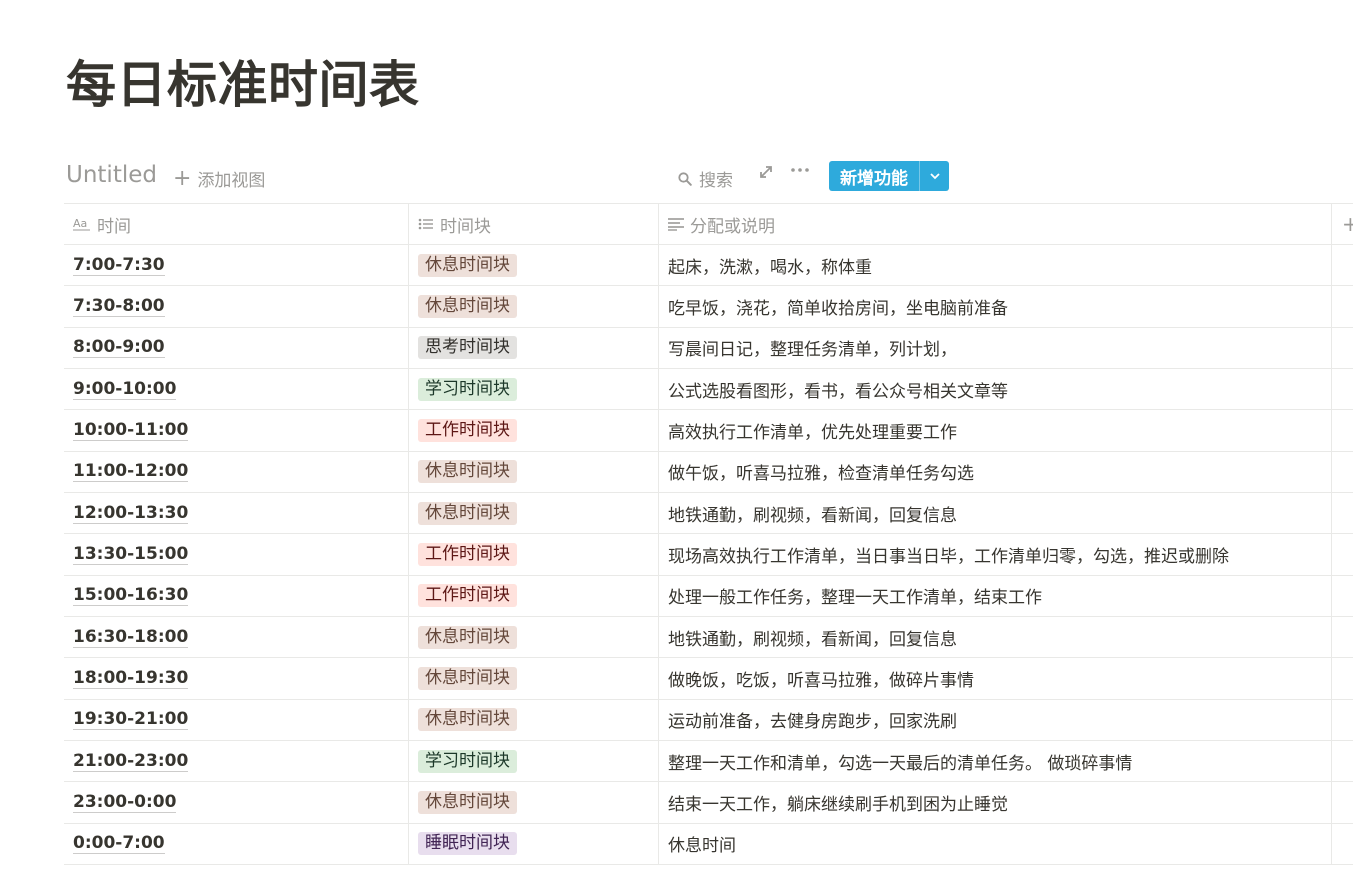 The height and width of the screenshot is (871, 1353). Describe the element at coordinates (995, 265) in the screenshot. I see `desc-cell: 起床，洗漱，喝水，称体重` at that location.